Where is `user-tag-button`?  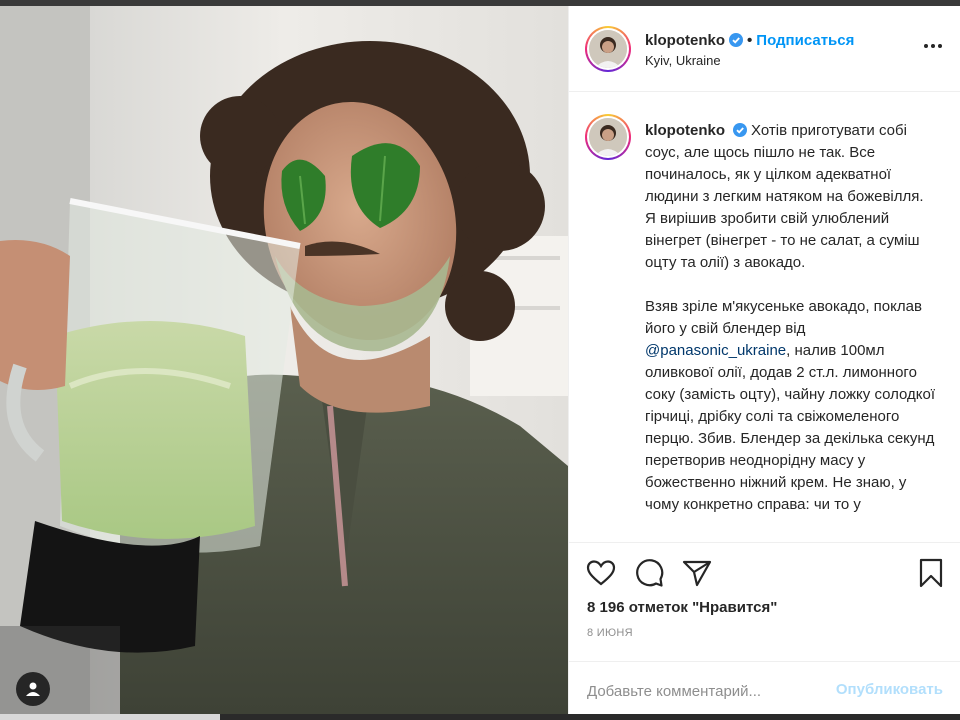 user-tag-button is located at coordinates (33, 689).